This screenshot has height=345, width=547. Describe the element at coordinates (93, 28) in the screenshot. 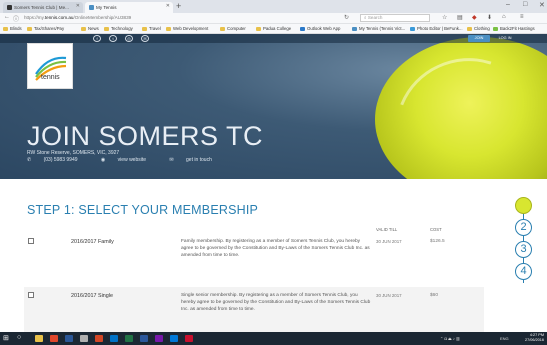

I see `bookmark-label: News` at that location.